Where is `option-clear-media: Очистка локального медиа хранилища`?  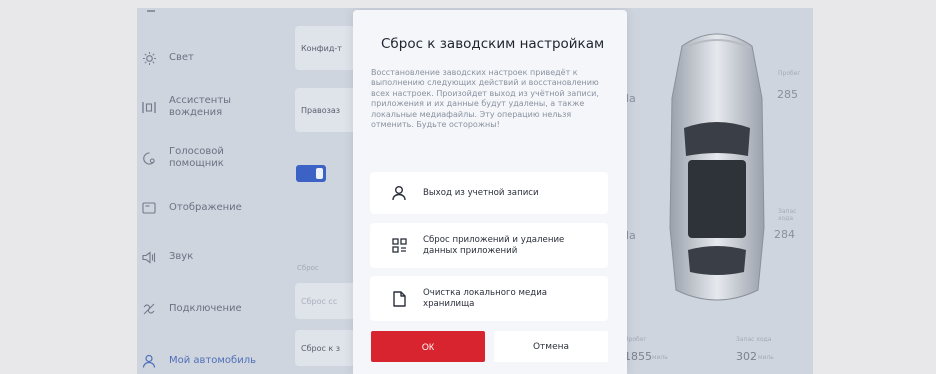
option-clear-media: Очистка локального медиа хранилища is located at coordinates (489, 298).